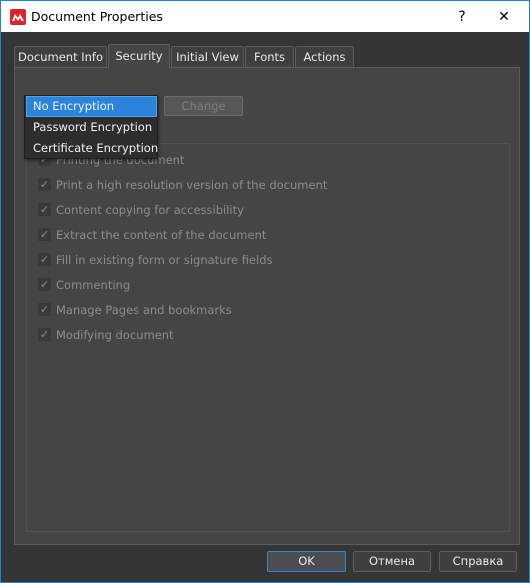 This screenshot has height=583, width=530. Describe the element at coordinates (207, 57) in the screenshot. I see `tab-initial-view: Initial View` at that location.